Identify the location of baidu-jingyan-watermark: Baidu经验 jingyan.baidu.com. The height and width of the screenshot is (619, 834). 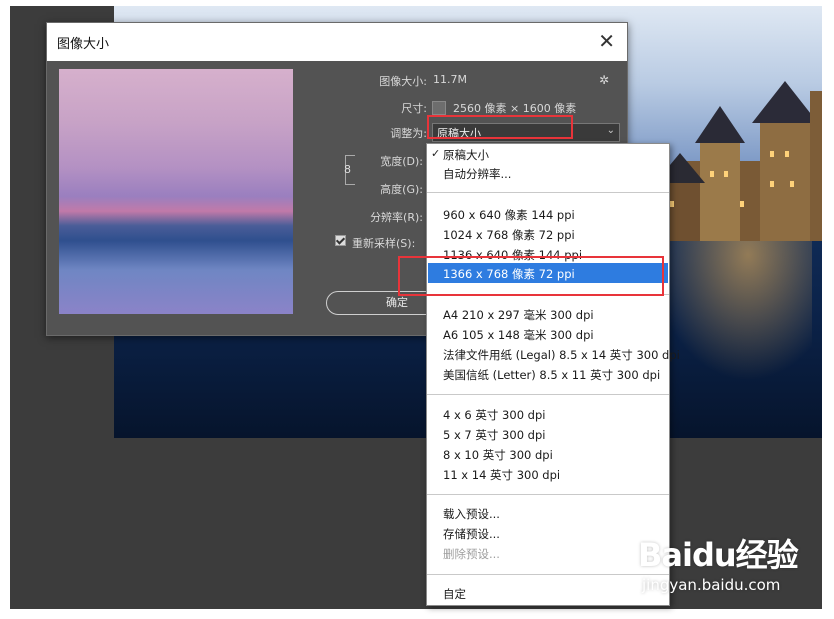
(728, 565).